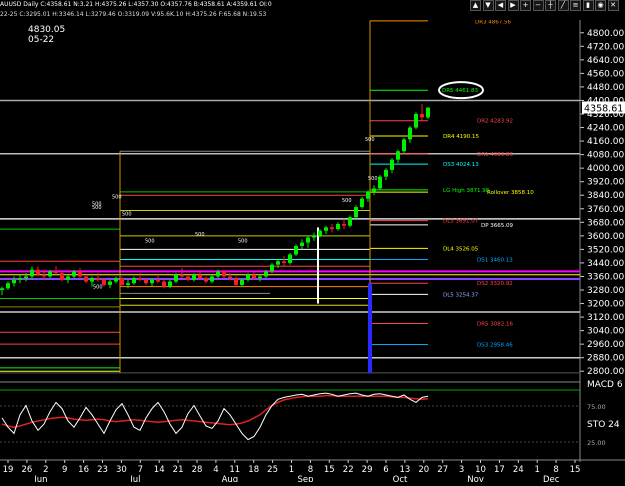 This screenshot has width=625, height=486. Describe the element at coordinates (605, 183) in the screenshot. I see `price-tick-label: 3920.00` at that location.